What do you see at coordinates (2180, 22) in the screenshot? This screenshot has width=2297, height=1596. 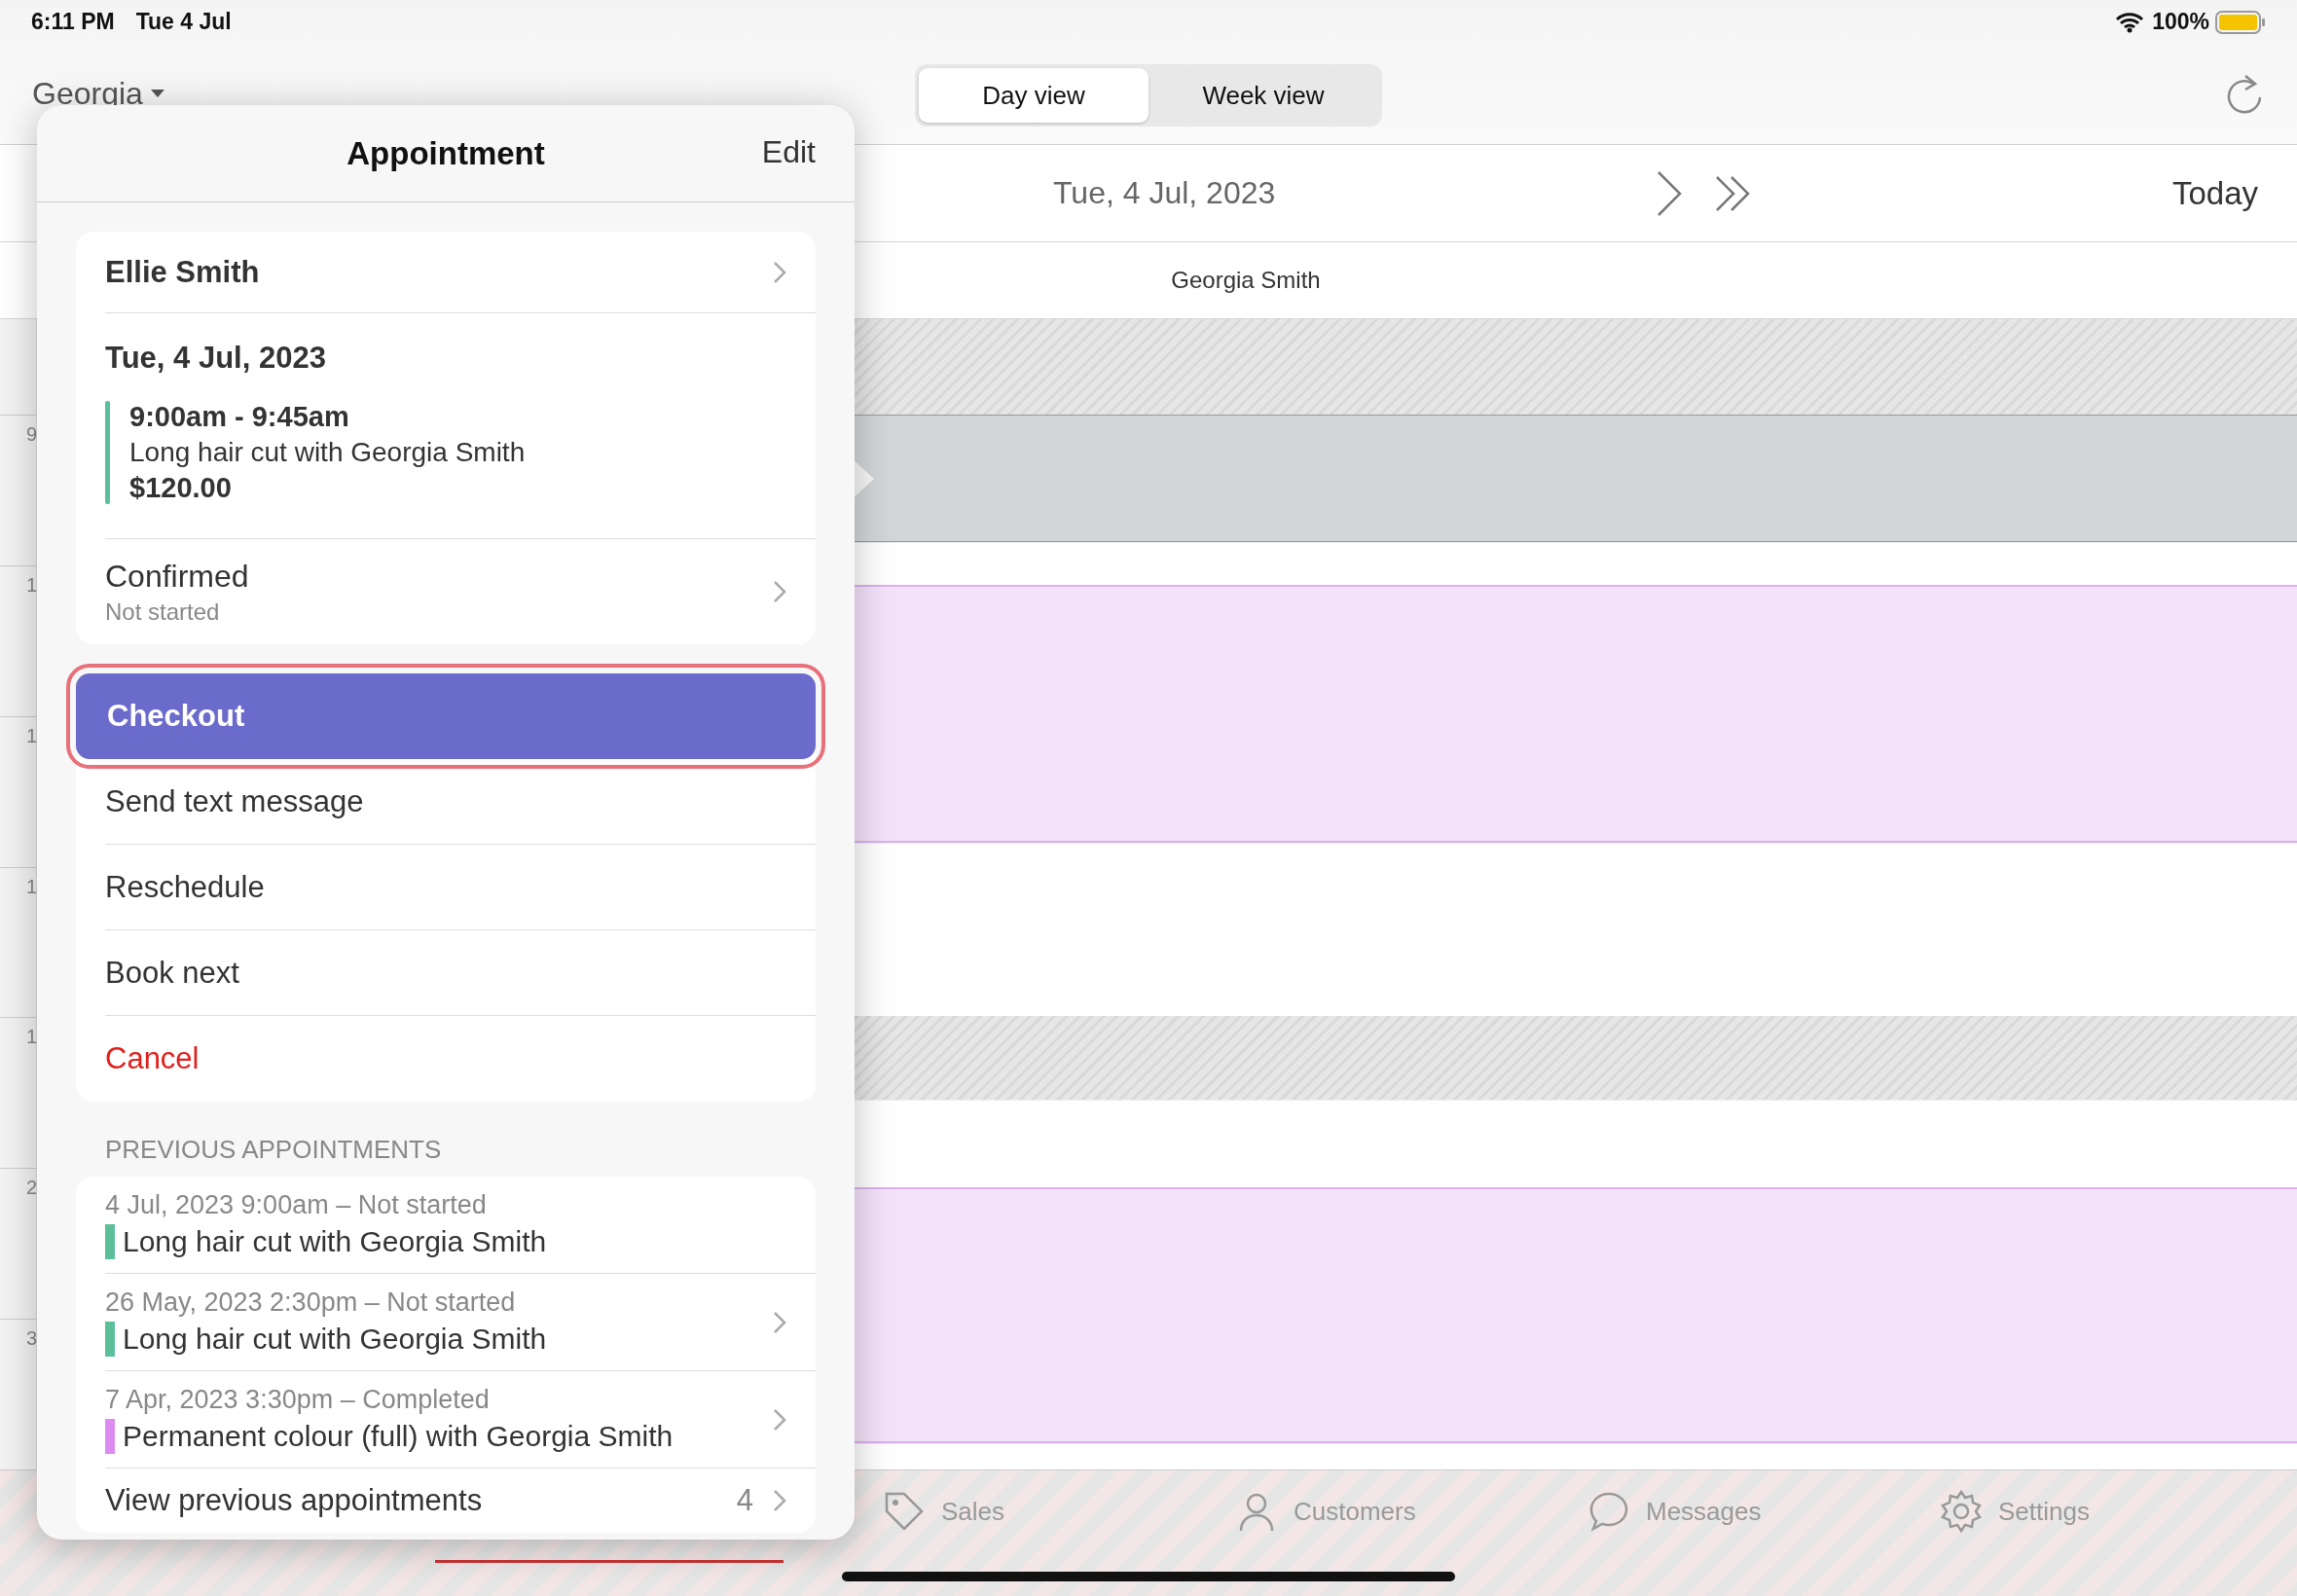 I see `battery-percent: 100%` at bounding box center [2180, 22].